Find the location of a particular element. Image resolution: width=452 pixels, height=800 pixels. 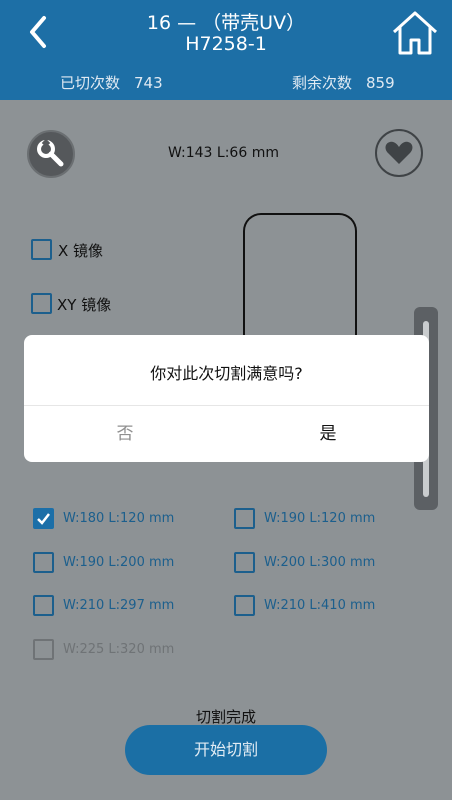

remaining-value: 859 is located at coordinates (380, 83).